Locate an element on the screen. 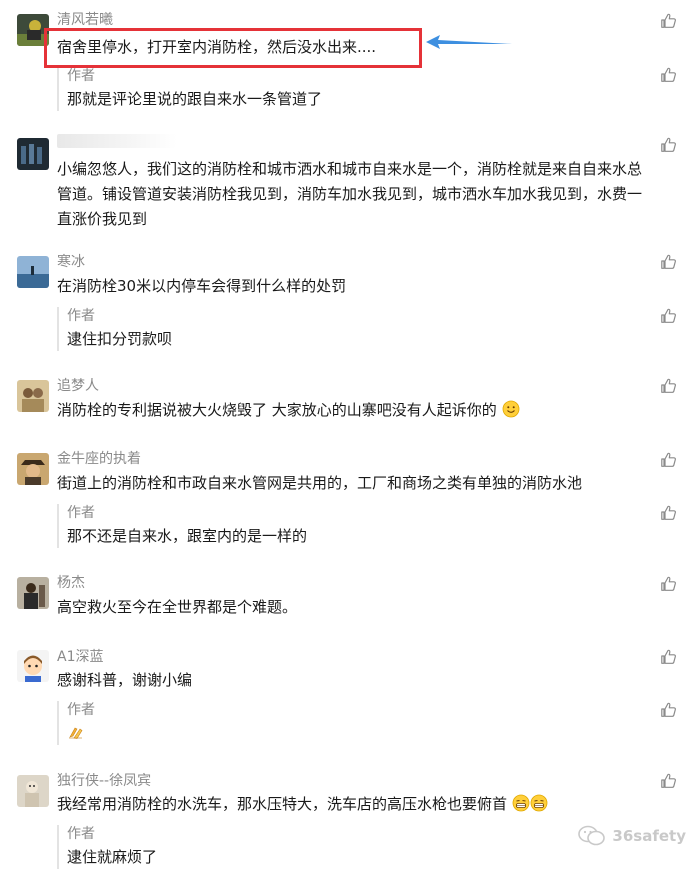 The height and width of the screenshot is (873, 698). reply-content: 那就是评论里说的跟自来水一条管道了 is located at coordinates (195, 99).